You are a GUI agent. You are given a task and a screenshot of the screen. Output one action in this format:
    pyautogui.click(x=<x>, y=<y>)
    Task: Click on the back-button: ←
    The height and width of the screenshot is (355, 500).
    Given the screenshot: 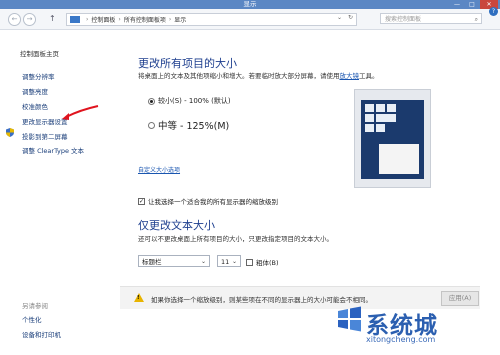 What is the action you would take?
    pyautogui.click(x=14, y=19)
    